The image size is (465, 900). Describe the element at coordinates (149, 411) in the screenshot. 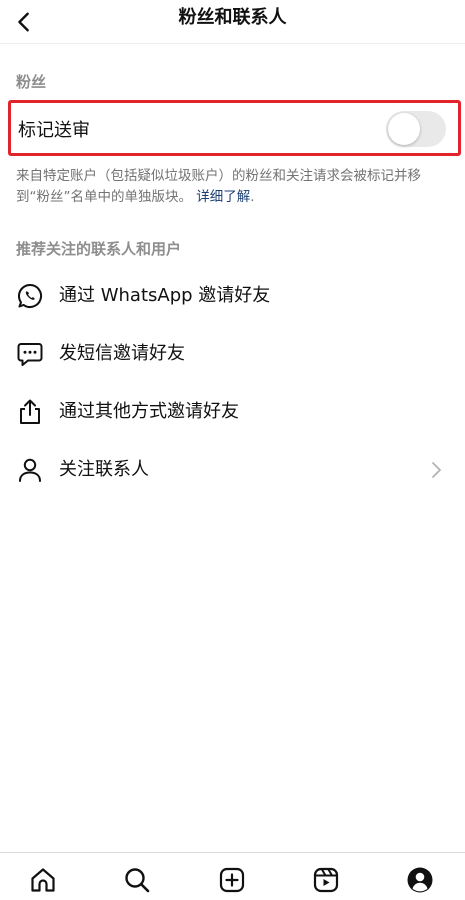

I see `invite-other-label: 通过其他方式邀请好友` at that location.